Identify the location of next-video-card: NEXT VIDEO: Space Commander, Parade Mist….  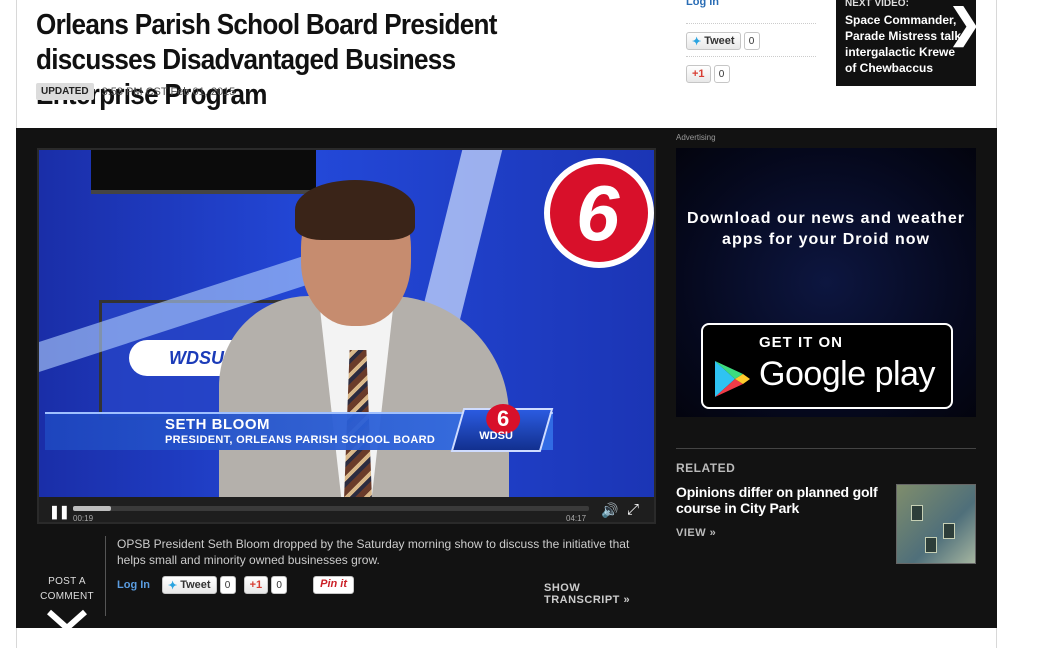
(906, 43).